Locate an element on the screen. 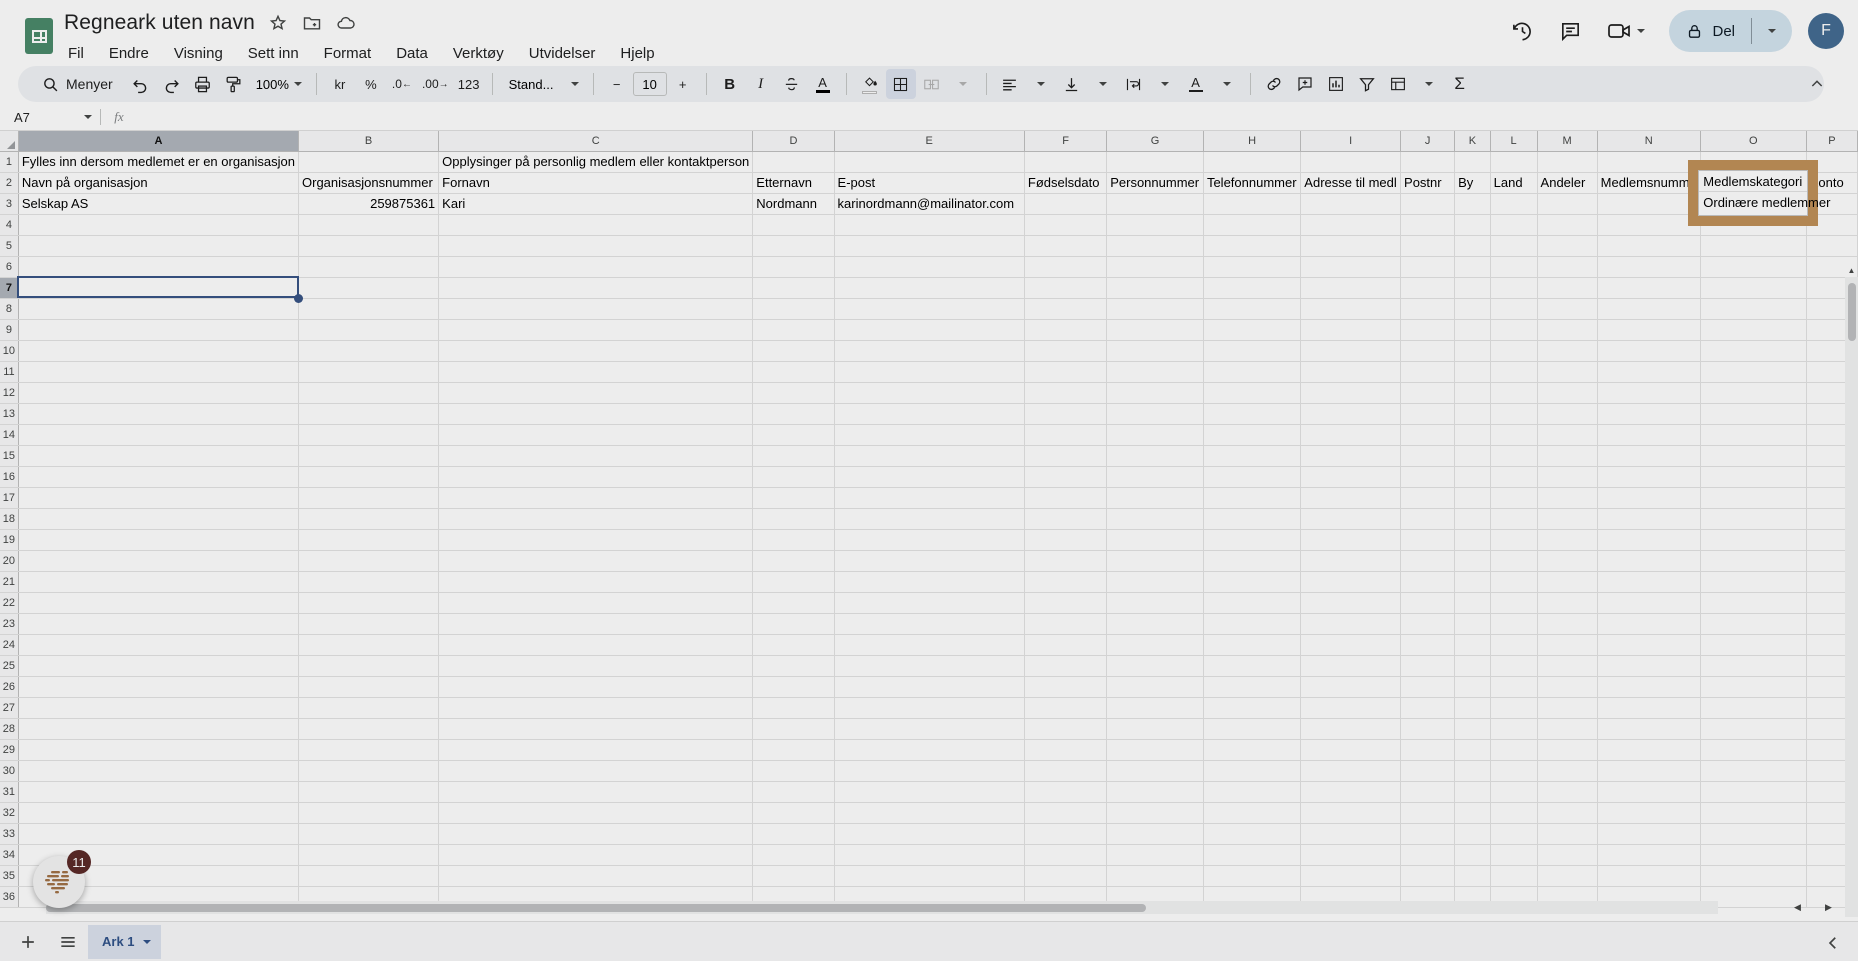 This screenshot has width=1858, height=961. cell-K15 is located at coordinates (1472, 456).